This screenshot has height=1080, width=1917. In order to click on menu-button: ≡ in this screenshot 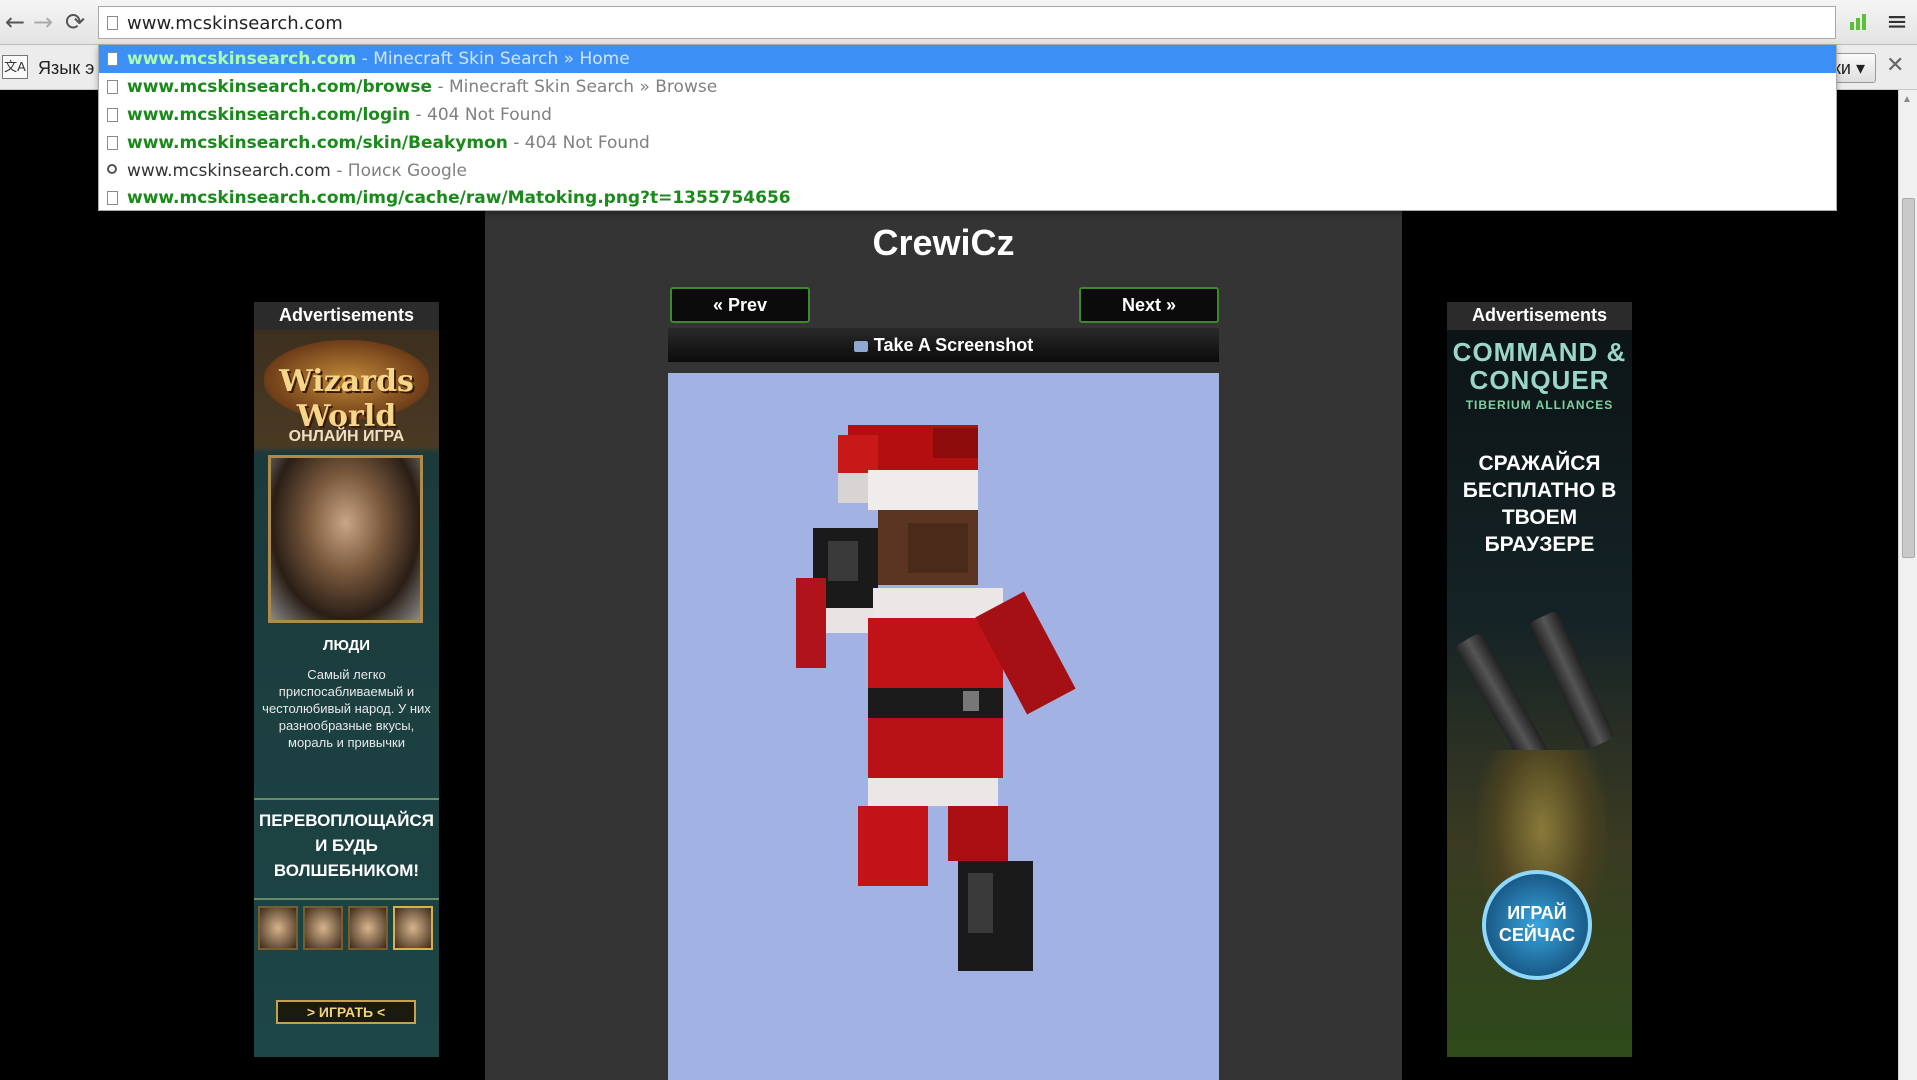, I will do `click(1897, 22)`.